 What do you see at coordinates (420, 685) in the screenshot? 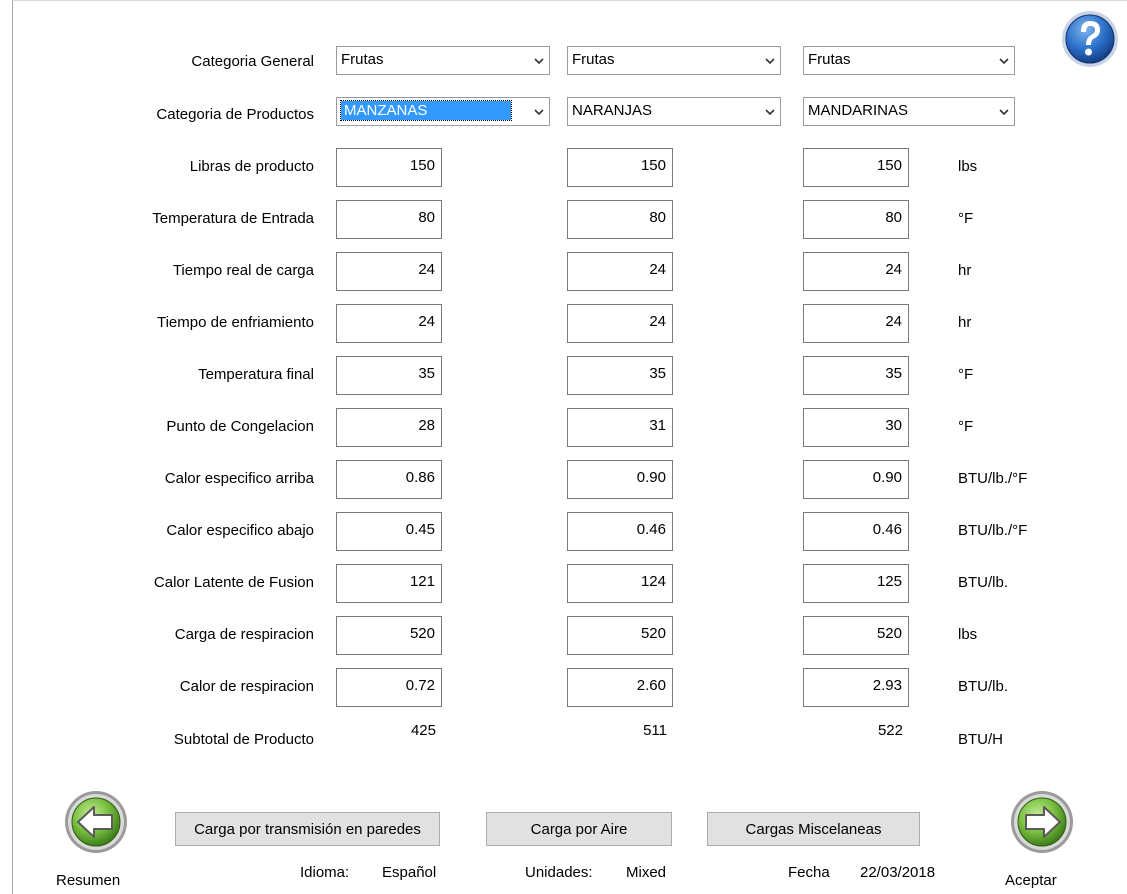
I see `input-value: 0.72` at bounding box center [420, 685].